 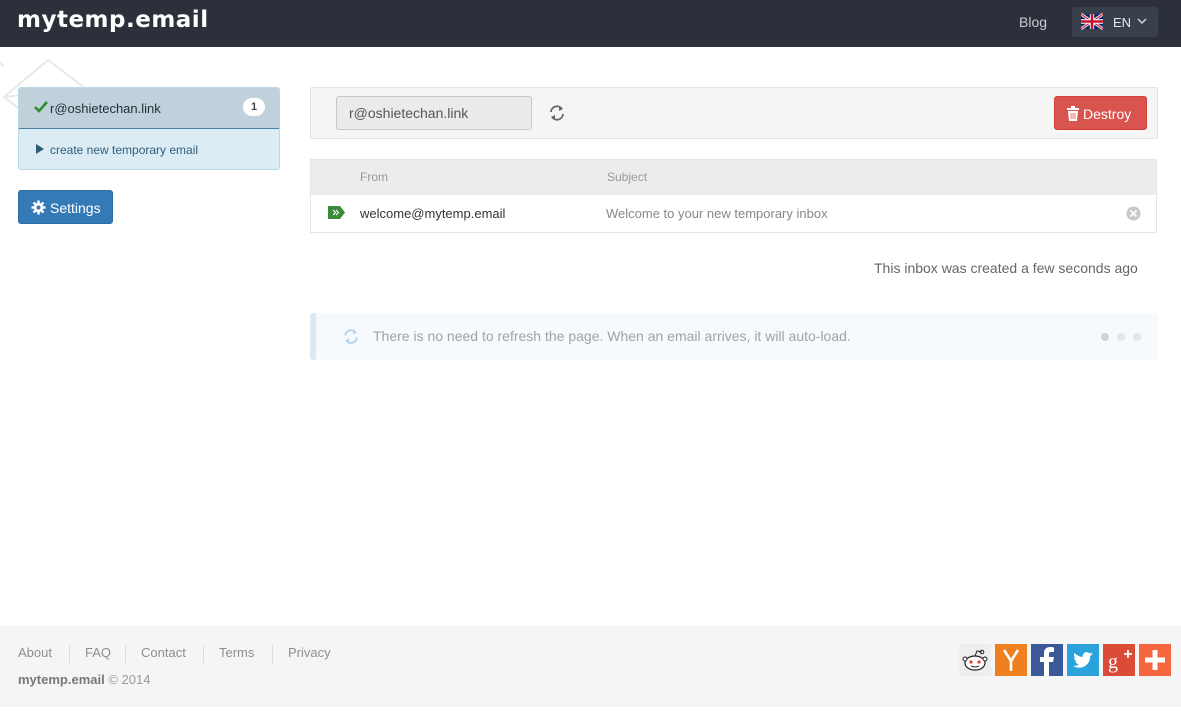 I want to click on site-logo: mytemp.email, so click(x=113, y=20).